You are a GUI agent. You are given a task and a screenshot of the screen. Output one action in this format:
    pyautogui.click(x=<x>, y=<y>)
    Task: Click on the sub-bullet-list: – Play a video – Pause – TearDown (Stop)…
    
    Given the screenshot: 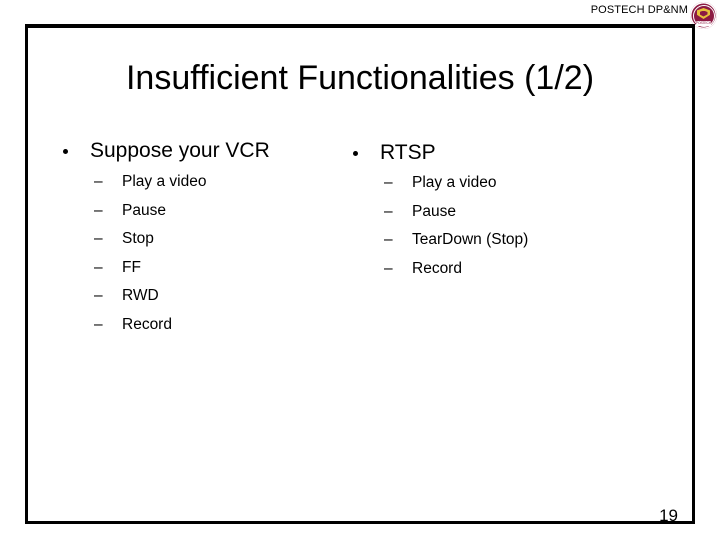 What is the action you would take?
    pyautogui.click(x=498, y=226)
    